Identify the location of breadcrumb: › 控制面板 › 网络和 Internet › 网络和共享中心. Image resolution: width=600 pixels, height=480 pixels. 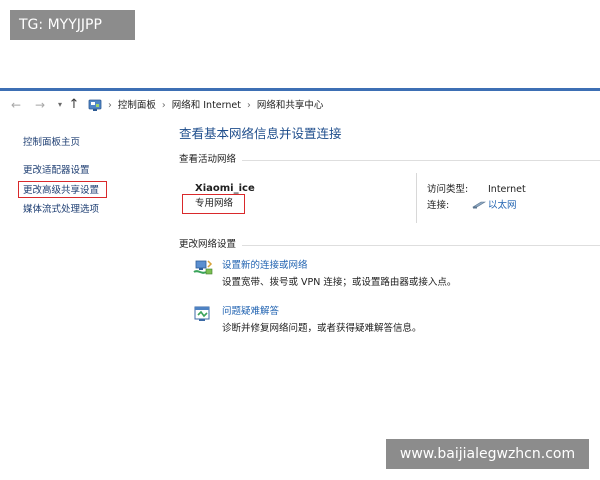
(215, 106).